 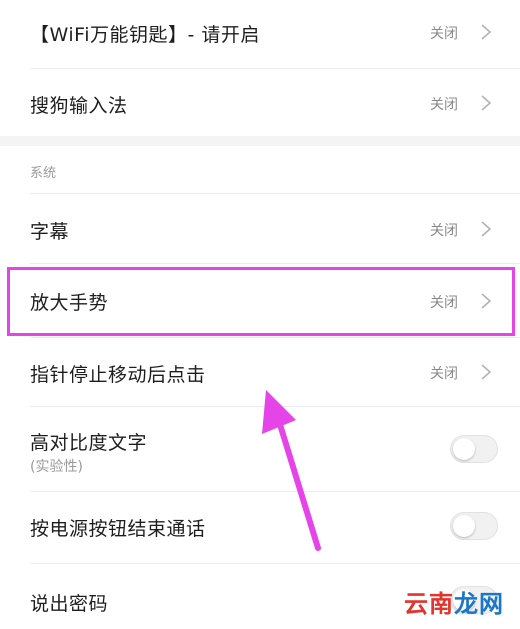 I want to click on row-label: 说出密码, so click(x=69, y=604).